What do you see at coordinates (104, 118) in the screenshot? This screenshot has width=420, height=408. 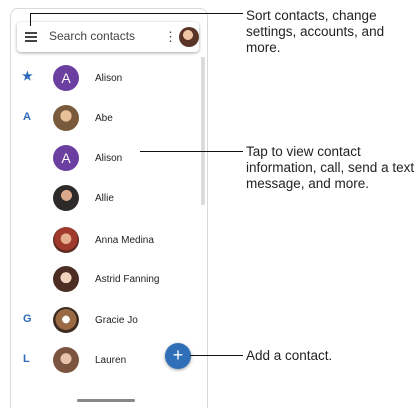 I see `contact-name: Abe` at bounding box center [104, 118].